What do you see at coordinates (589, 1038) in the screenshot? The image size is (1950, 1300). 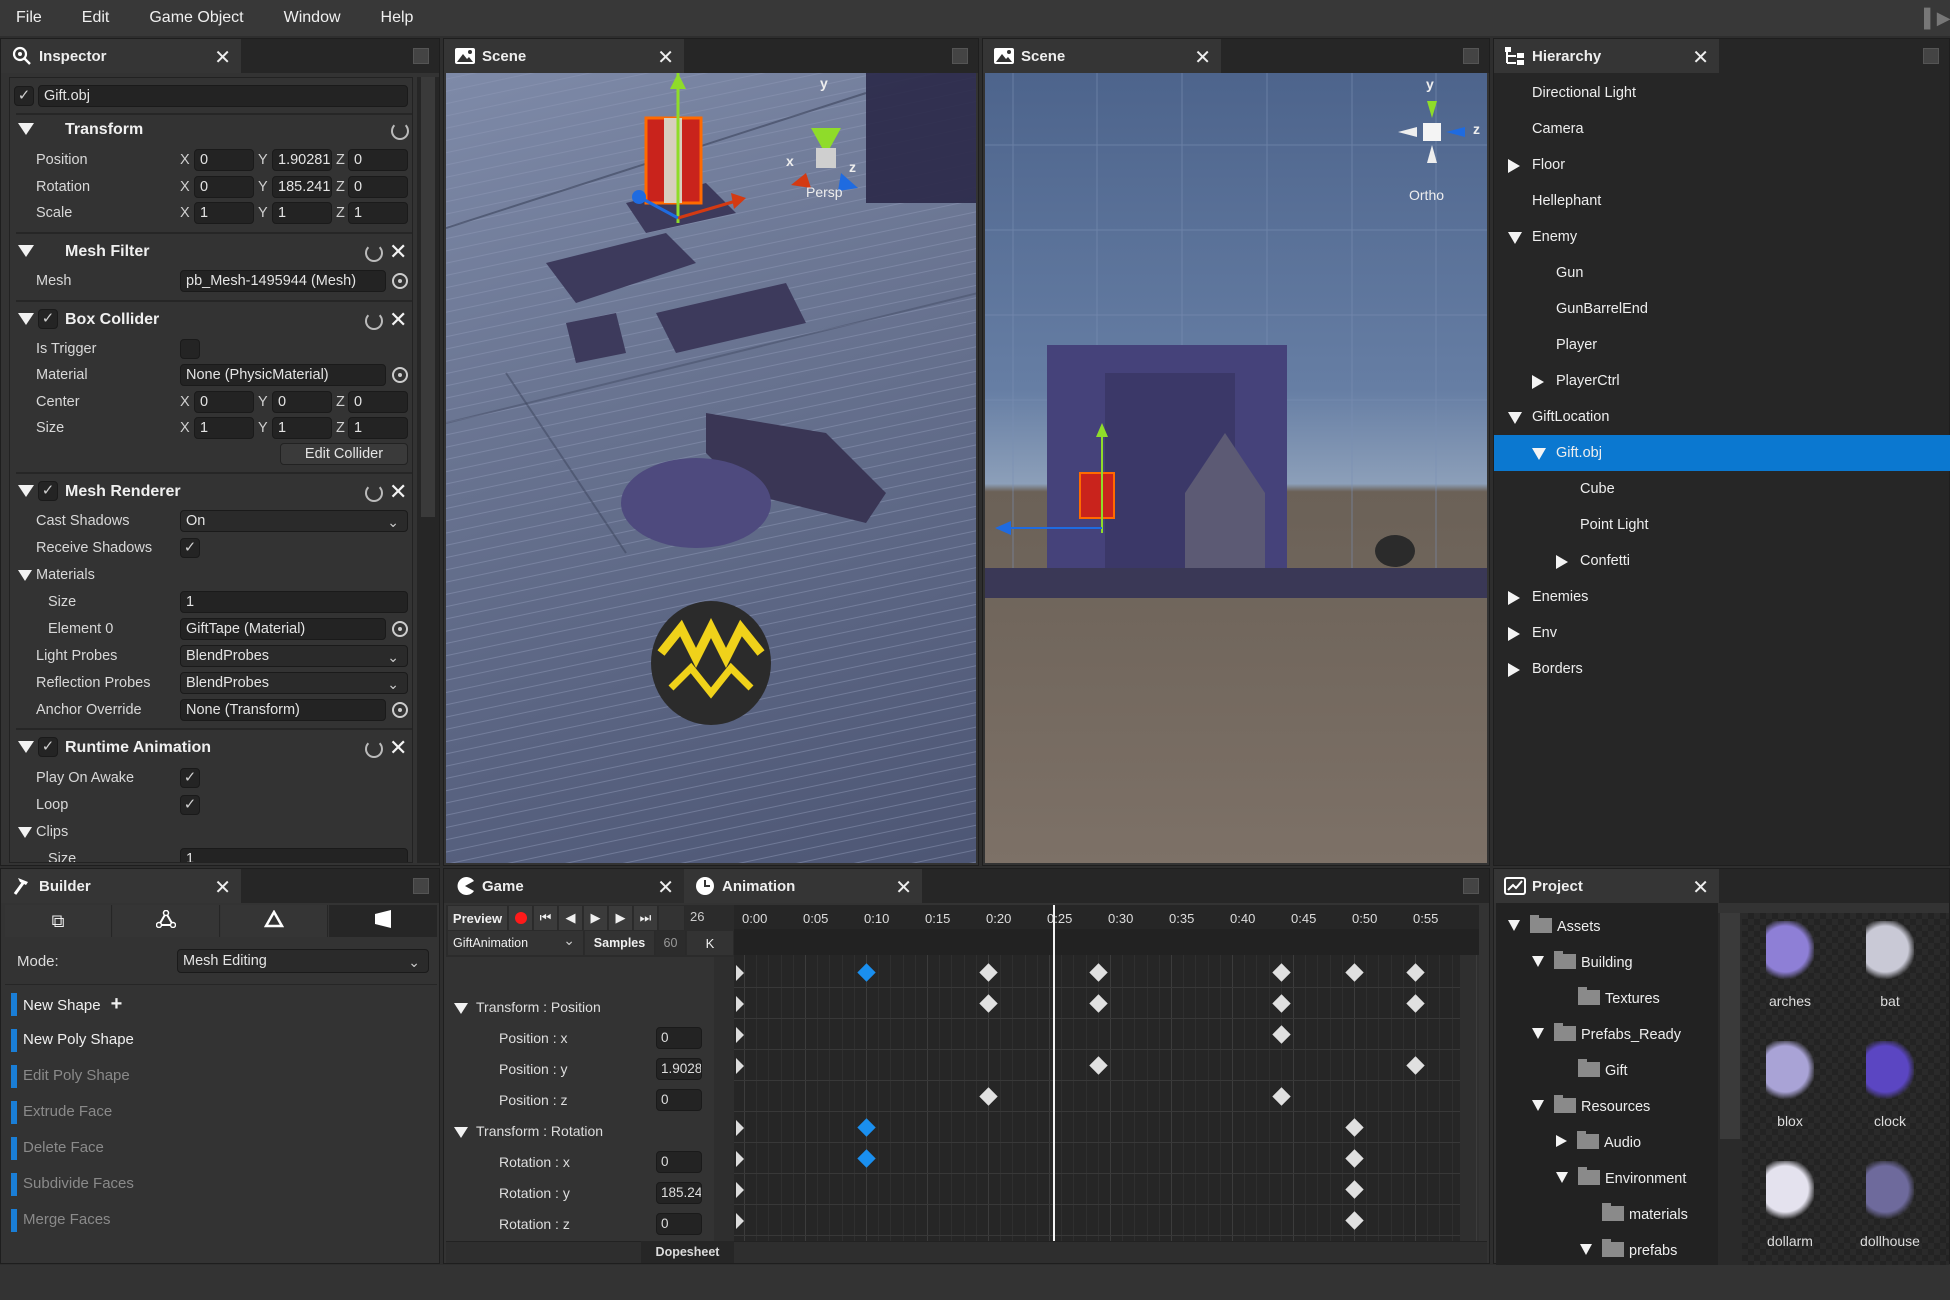 I see `property-row: Position : x 0` at bounding box center [589, 1038].